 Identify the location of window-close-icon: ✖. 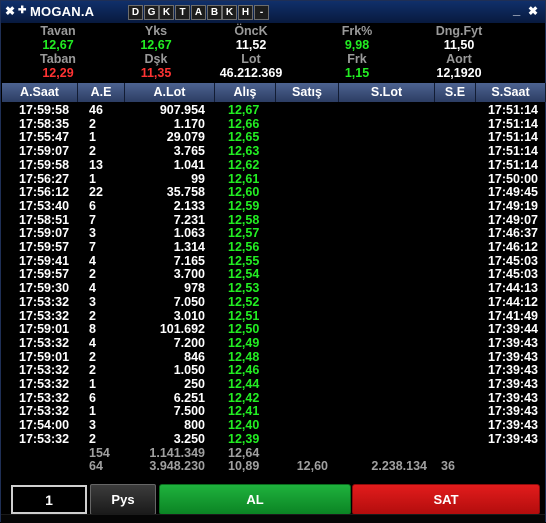
(533, 11).